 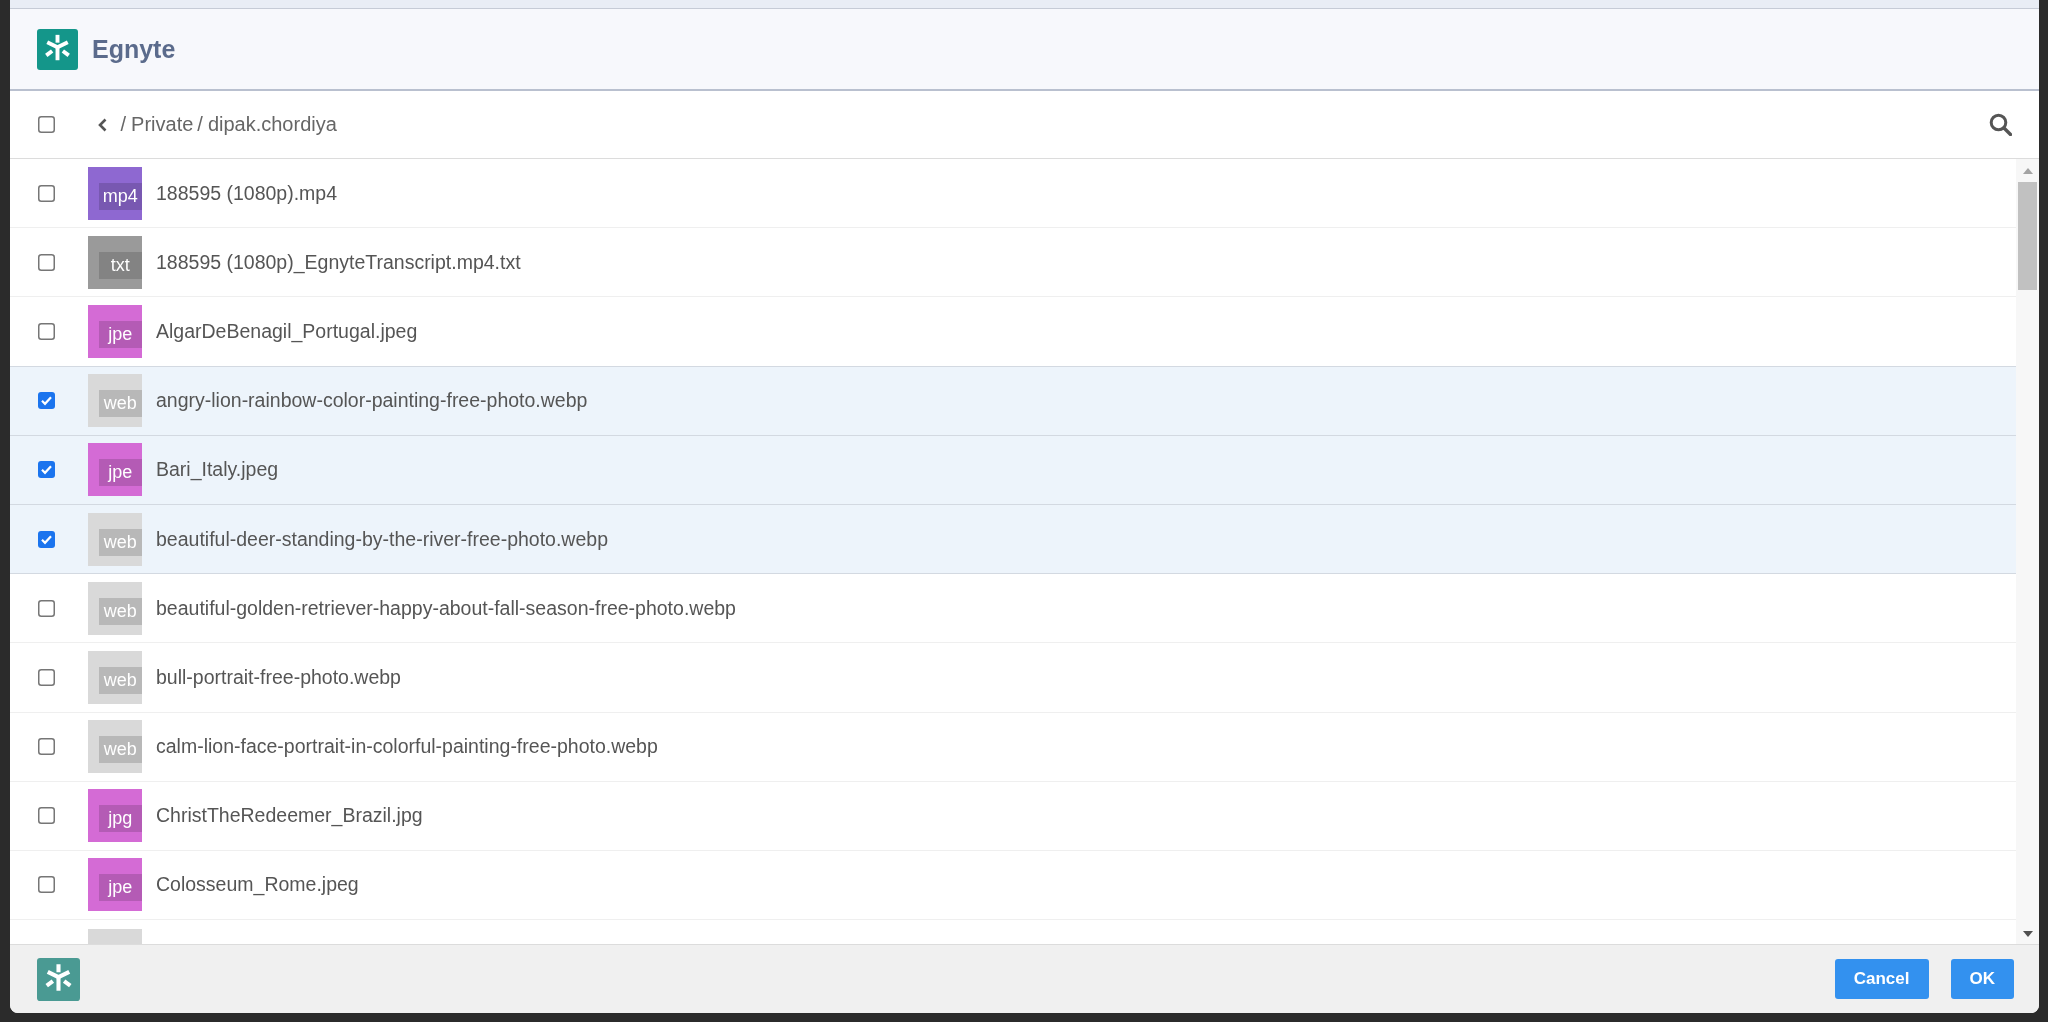 What do you see at coordinates (272, 124) in the screenshot?
I see `breadcrumb-link: dipak.chordiya` at bounding box center [272, 124].